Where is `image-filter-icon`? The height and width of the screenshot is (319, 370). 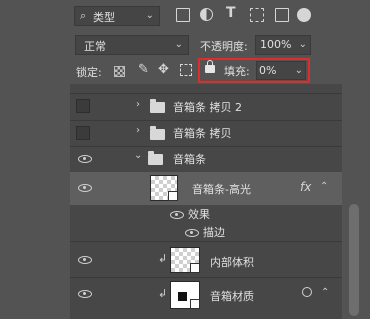 image-filter-icon is located at coordinates (183, 15).